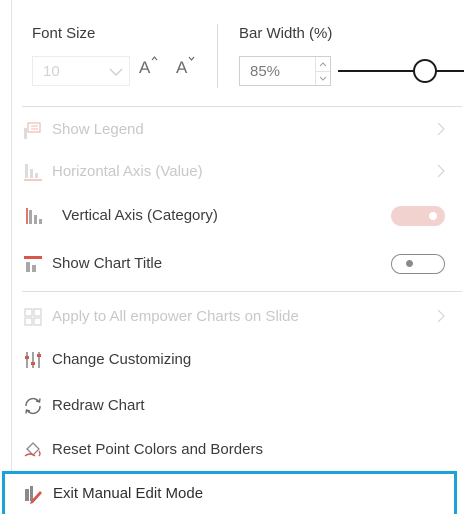 This screenshot has width=469, height=514. I want to click on font-size-value: 10, so click(51, 71).